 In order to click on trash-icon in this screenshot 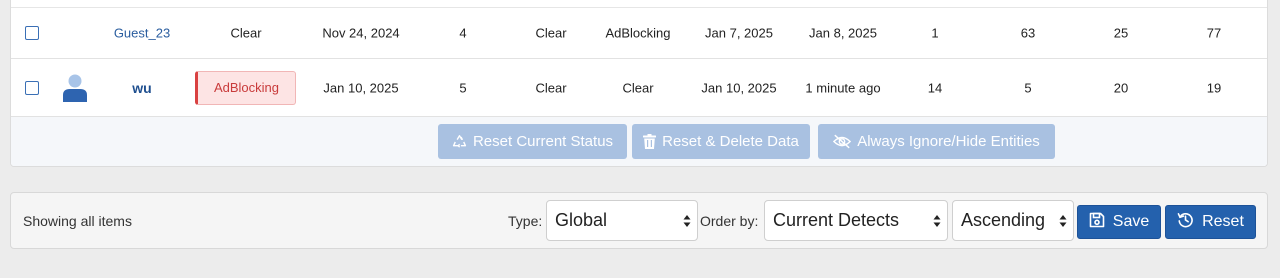, I will do `click(650, 141)`.